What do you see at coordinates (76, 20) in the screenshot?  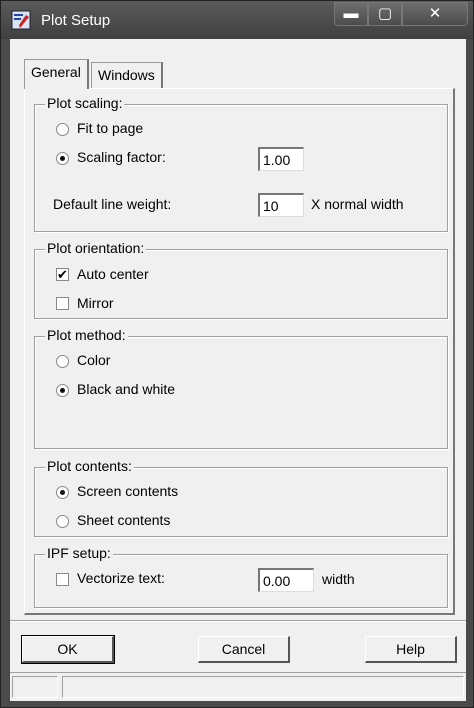 I see `window-title: Plot Setup` at bounding box center [76, 20].